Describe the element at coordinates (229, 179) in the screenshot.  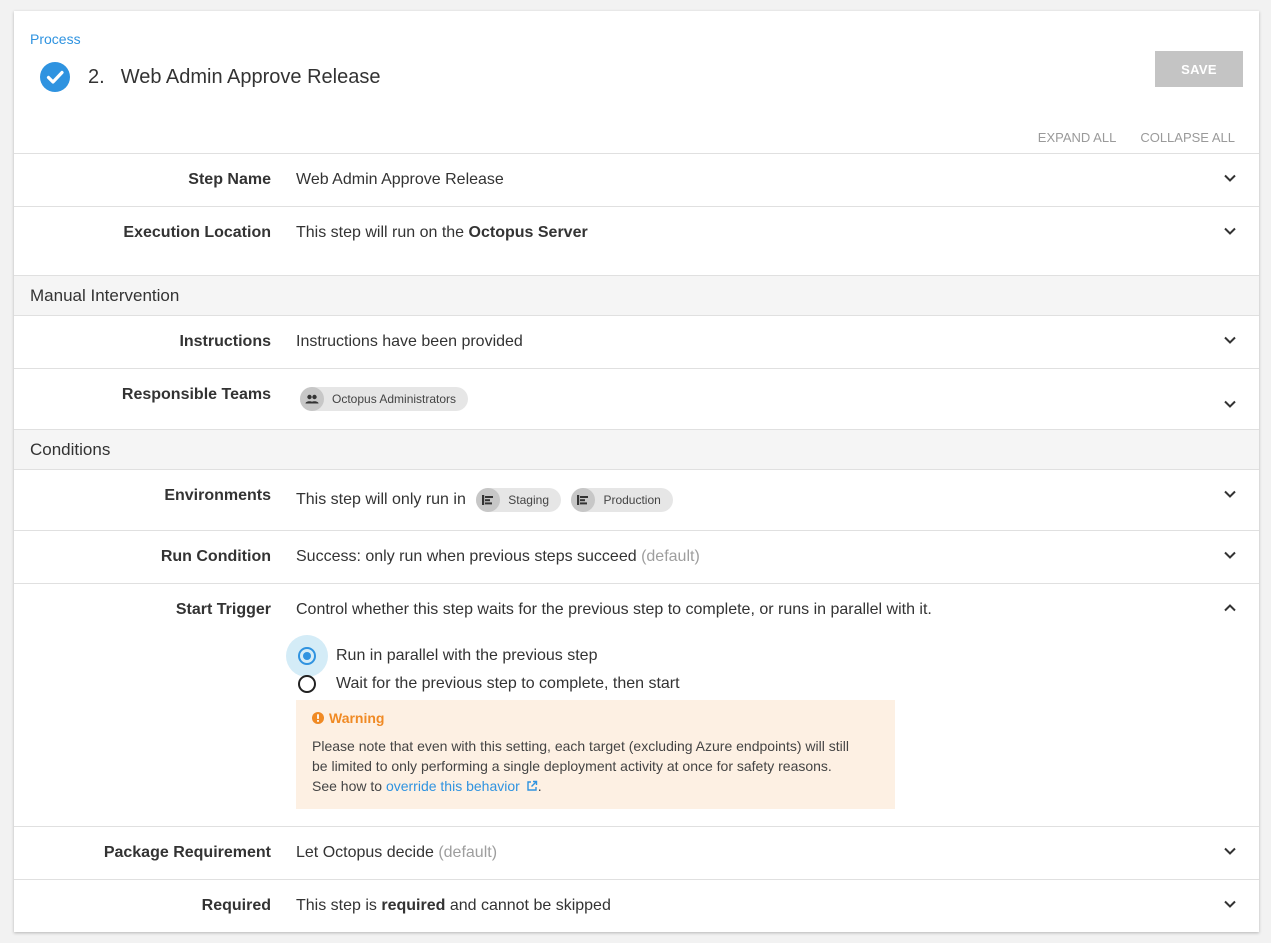
I see `step-name-label: Step Name` at that location.